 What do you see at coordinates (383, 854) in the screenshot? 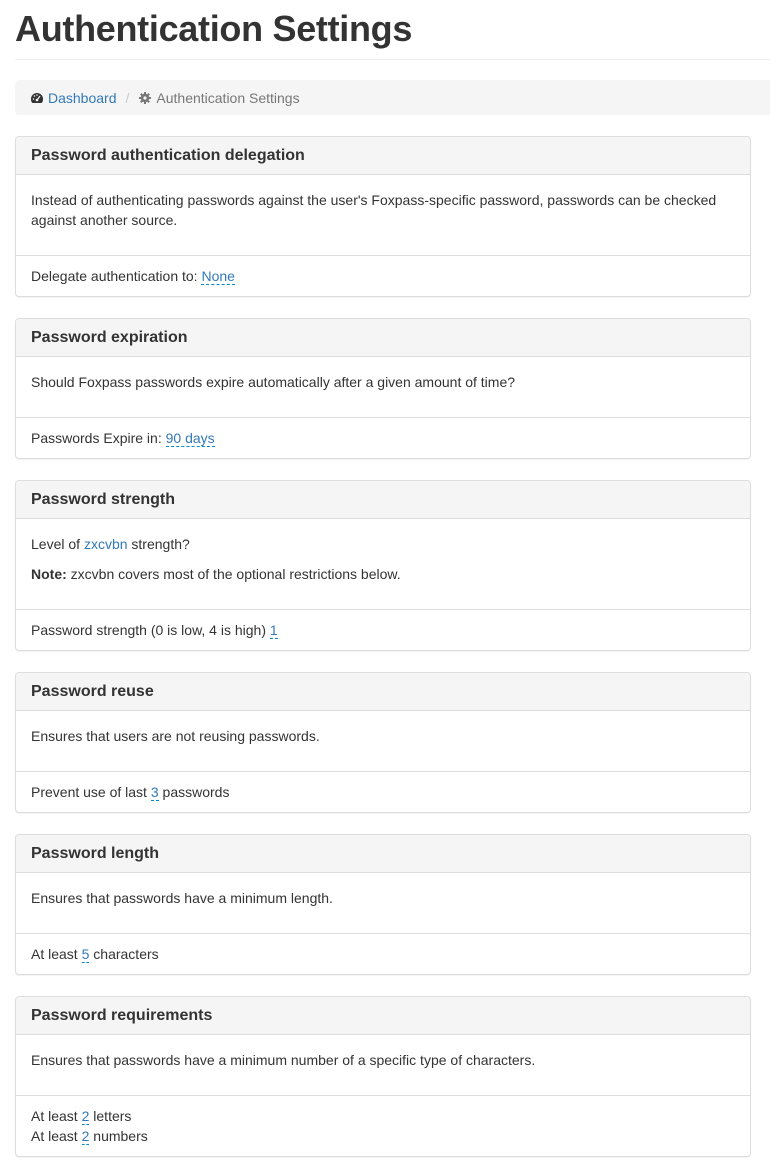
I see `panel-heading: Password length` at bounding box center [383, 854].